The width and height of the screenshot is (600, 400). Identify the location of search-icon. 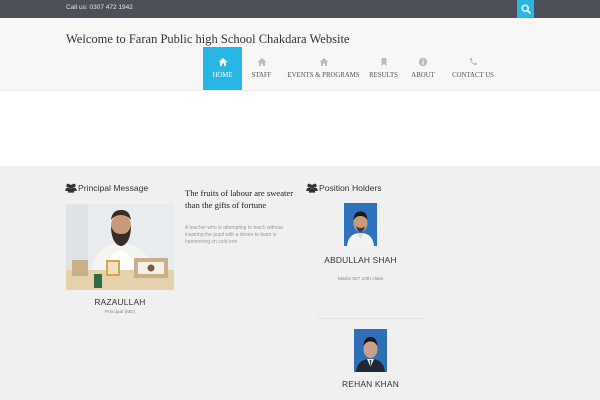
(525, 9).